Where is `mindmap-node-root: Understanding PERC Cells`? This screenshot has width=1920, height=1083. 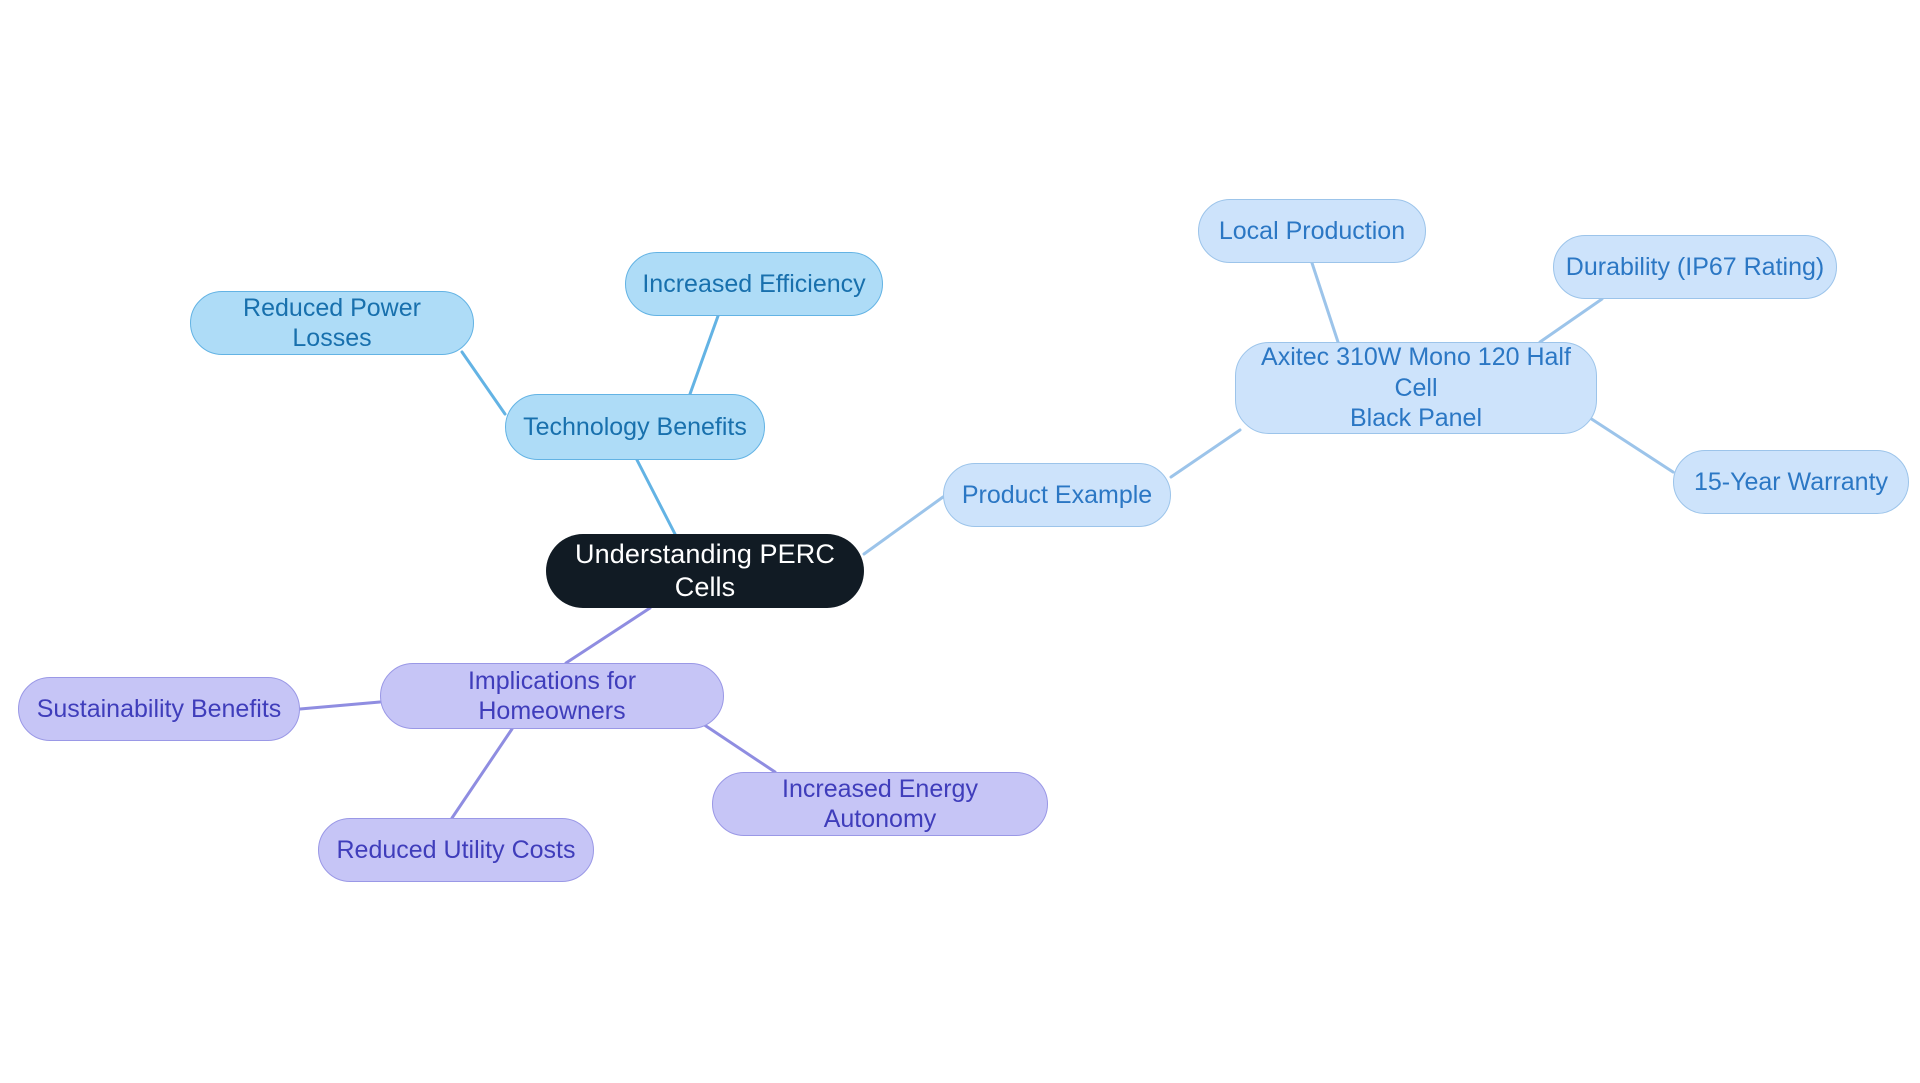
mindmap-node-root: Understanding PERC Cells is located at coordinates (705, 571).